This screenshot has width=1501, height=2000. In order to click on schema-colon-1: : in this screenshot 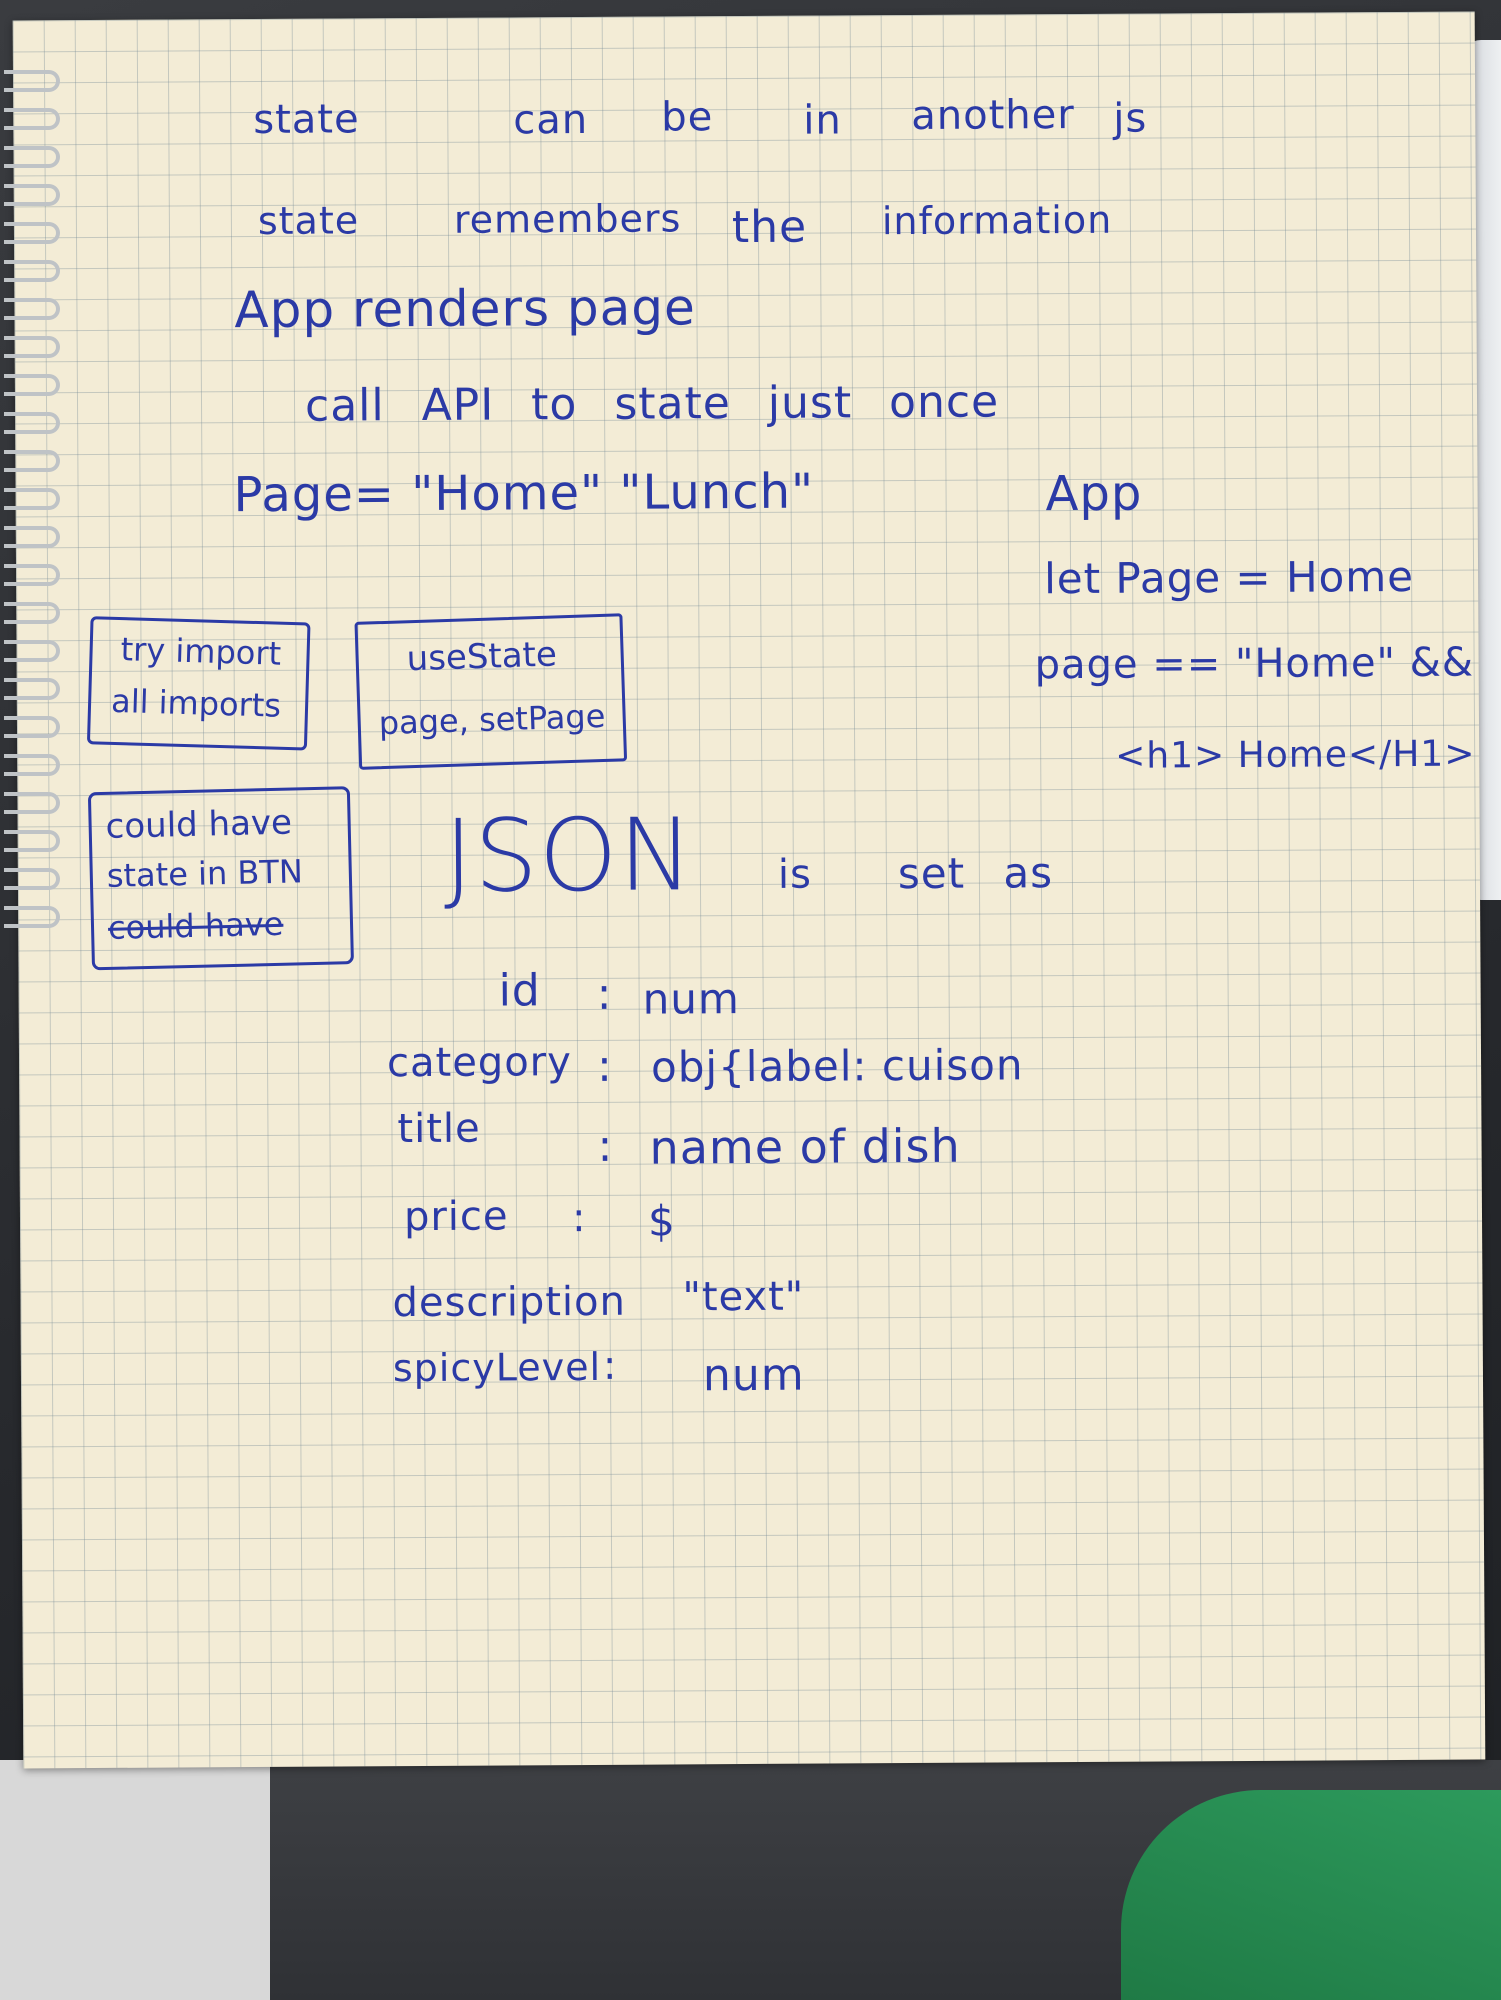, I will do `click(604, 994)`.